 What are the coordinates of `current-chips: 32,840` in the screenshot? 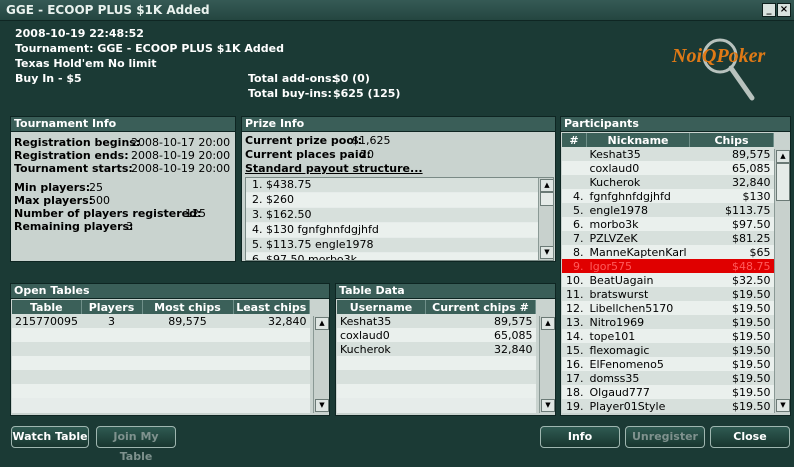 It's located at (480, 349).